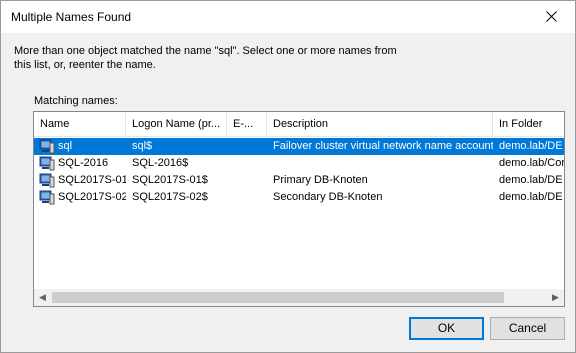 This screenshot has height=353, width=576. I want to click on scrollbar-thumb, so click(278, 297).